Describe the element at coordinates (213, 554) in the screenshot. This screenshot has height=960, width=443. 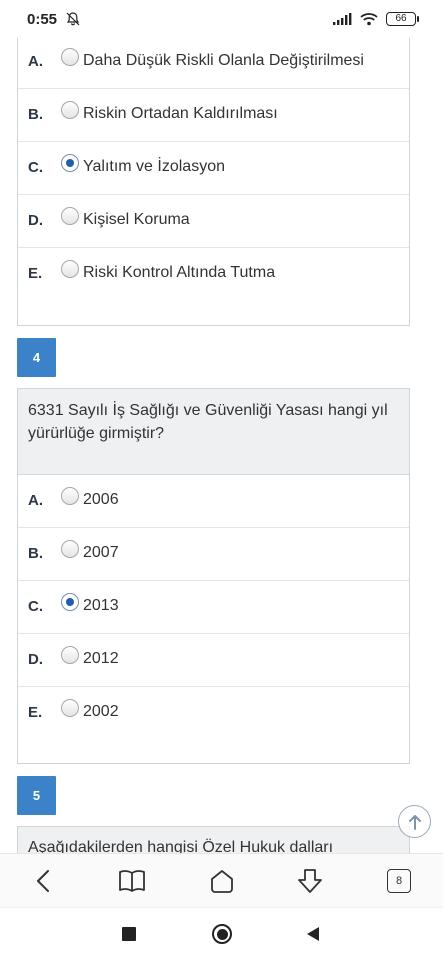
I see `q4-option-b: B. 2007` at that location.